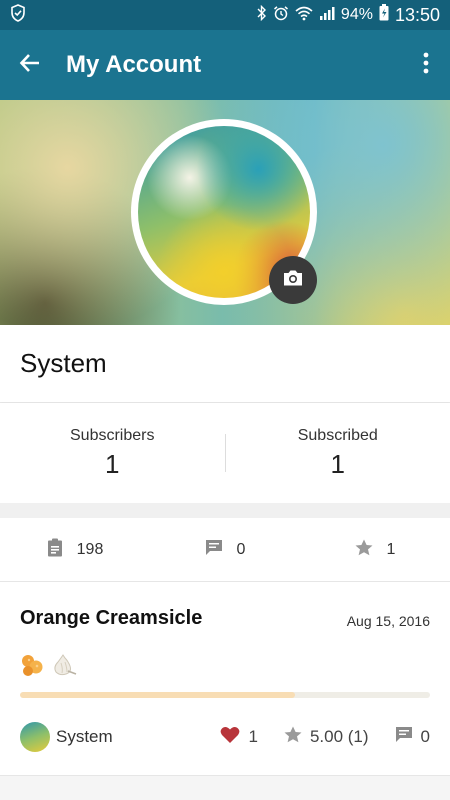 The height and width of the screenshot is (800, 450). I want to click on clipboard-icon, so click(55, 550).